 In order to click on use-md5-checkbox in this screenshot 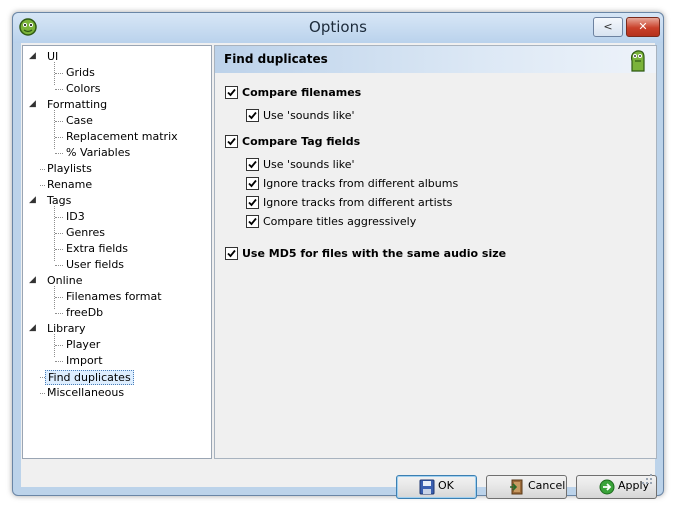, I will do `click(231, 253)`.